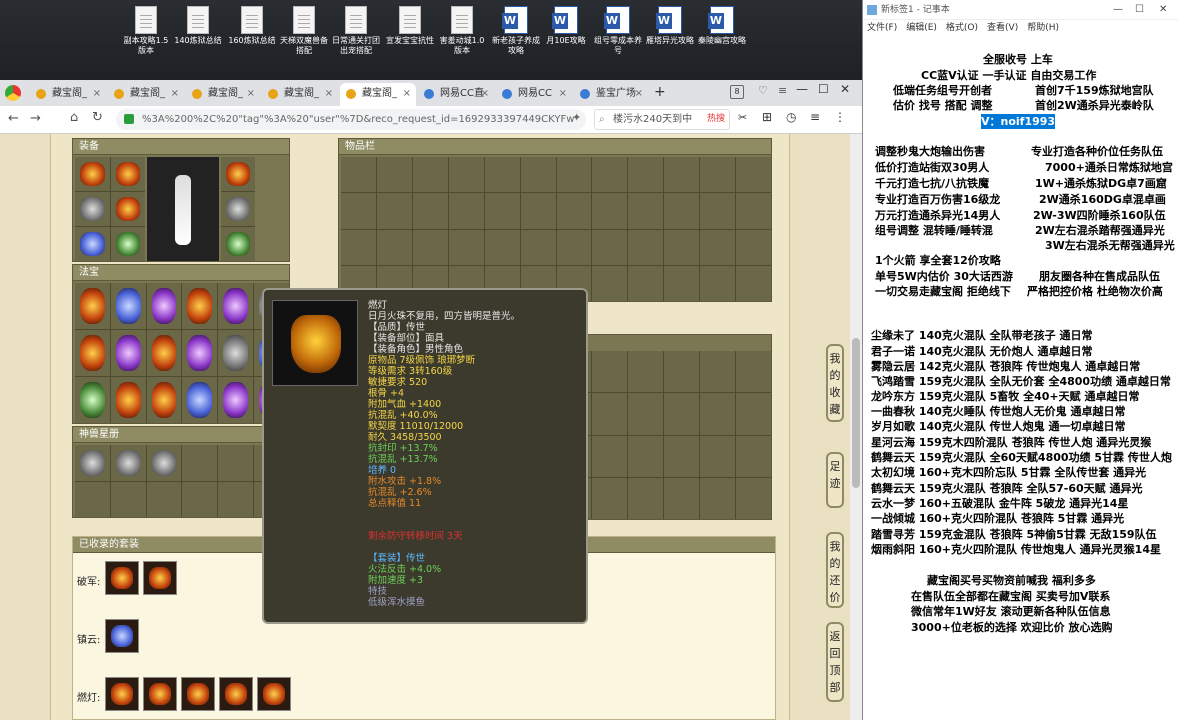  I want to click on desktop-file-icon: 日常通关打团出宠搭配, so click(356, 31).